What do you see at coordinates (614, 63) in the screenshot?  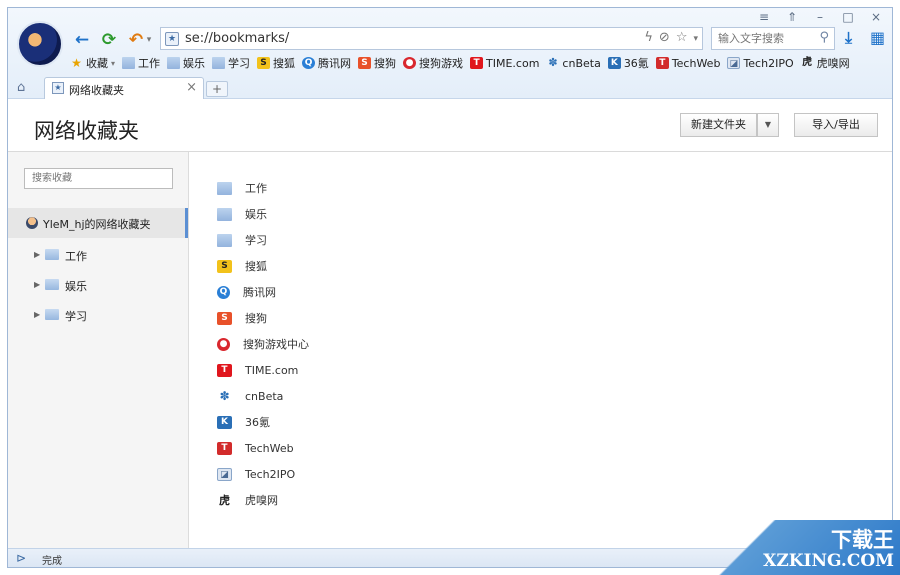 I see `36kr-icon: K` at bounding box center [614, 63].